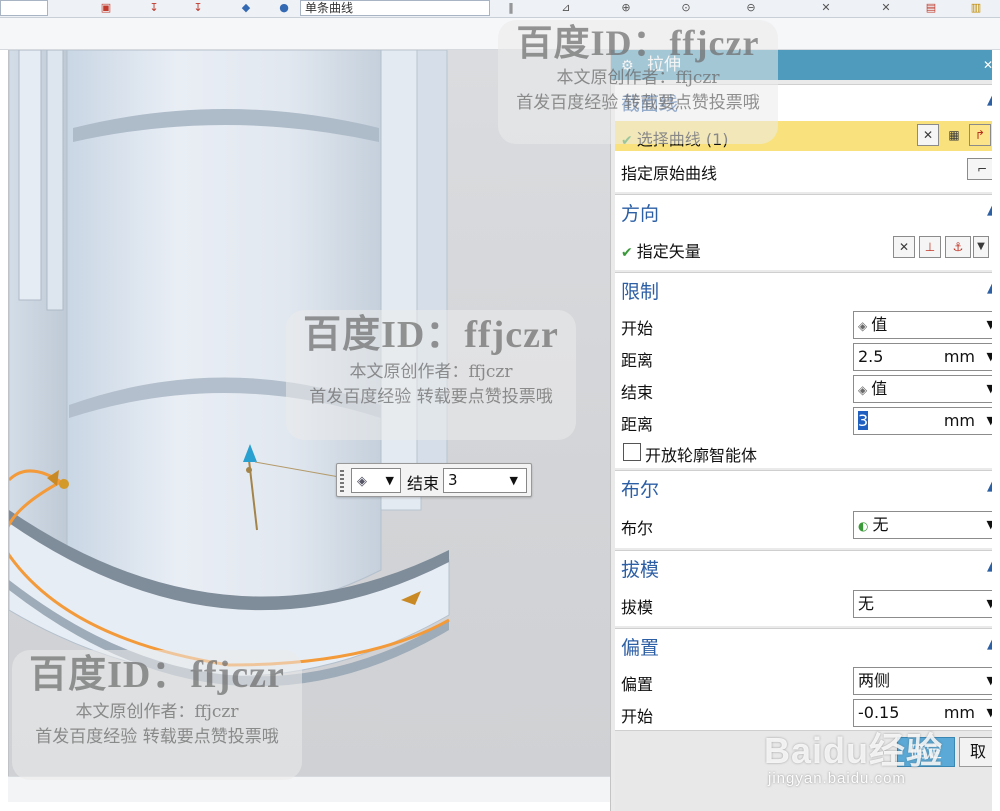  Describe the element at coordinates (871, 356) in the screenshot. I see `limit-start-distance-value: 2.5` at that location.